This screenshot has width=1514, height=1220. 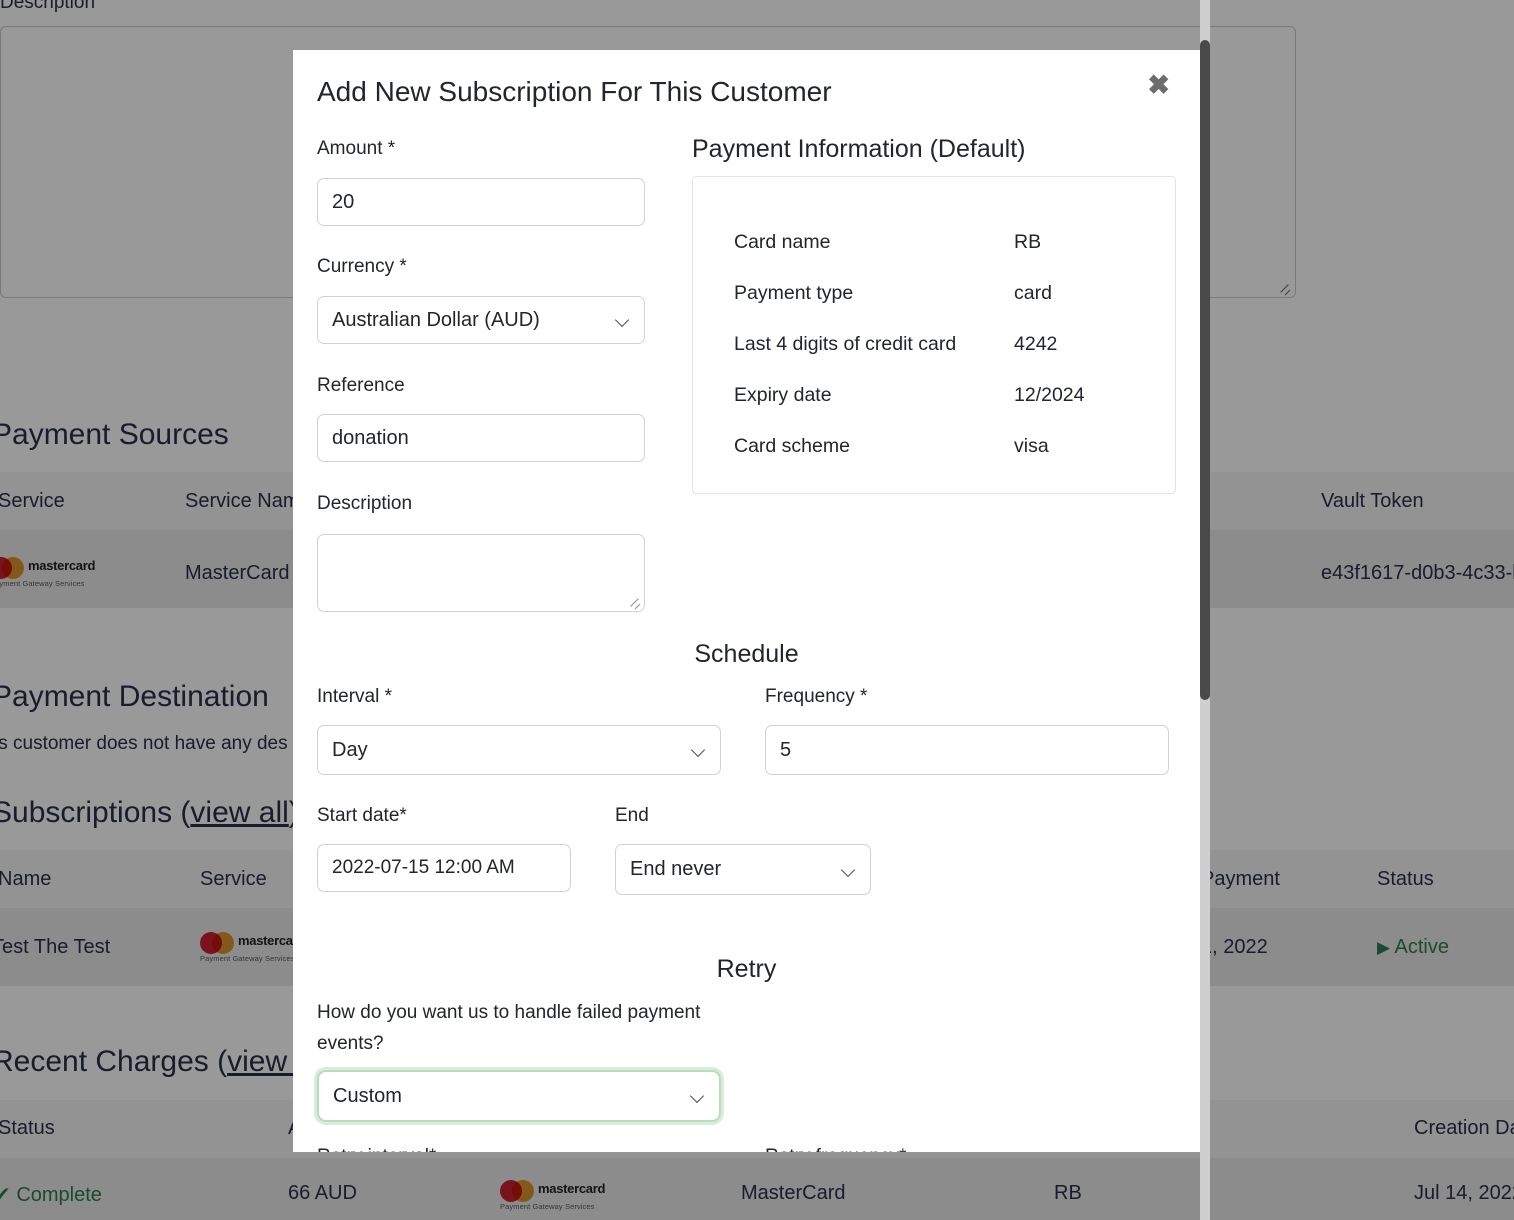 What do you see at coordinates (944, 243) in the screenshot?
I see `payment-info-row: Card name RB` at bounding box center [944, 243].